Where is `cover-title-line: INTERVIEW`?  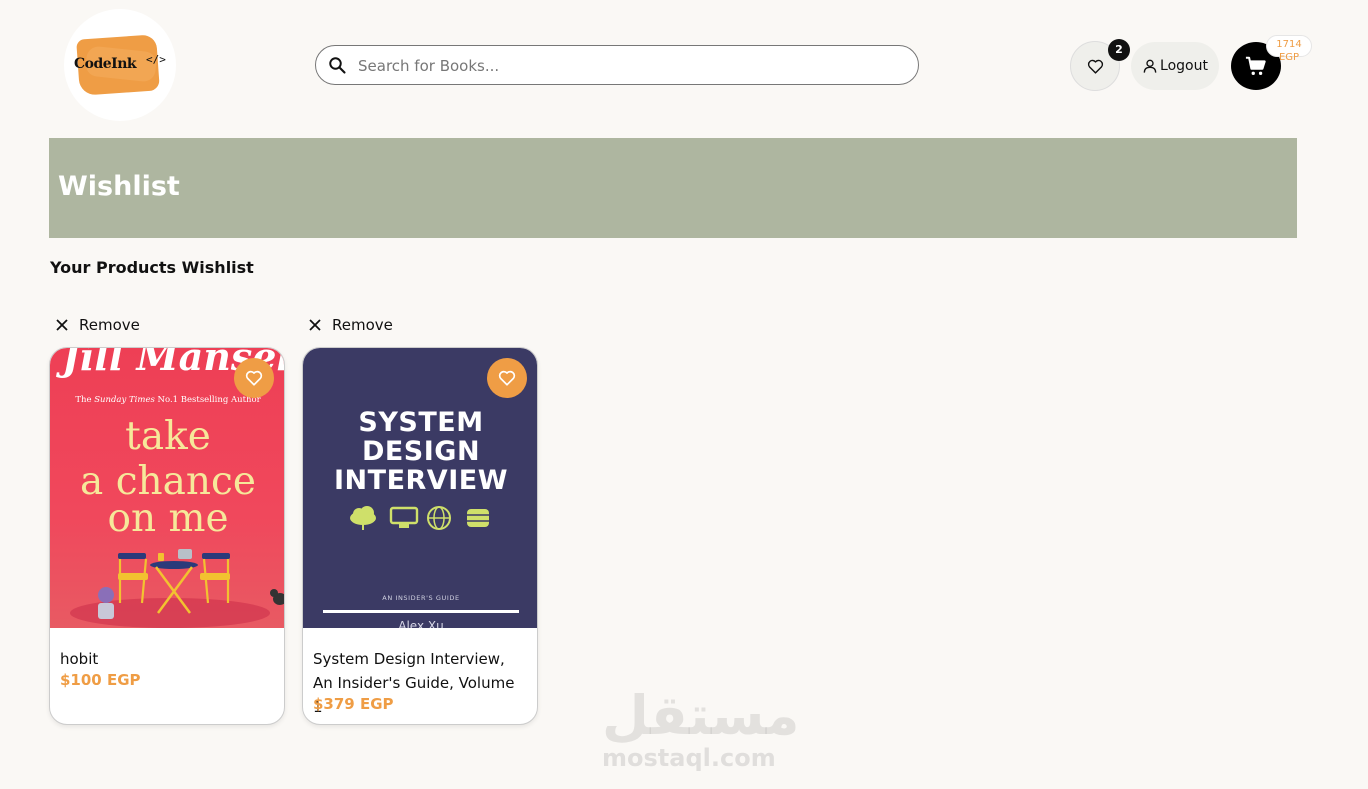 cover-title-line: INTERVIEW is located at coordinates (421, 480).